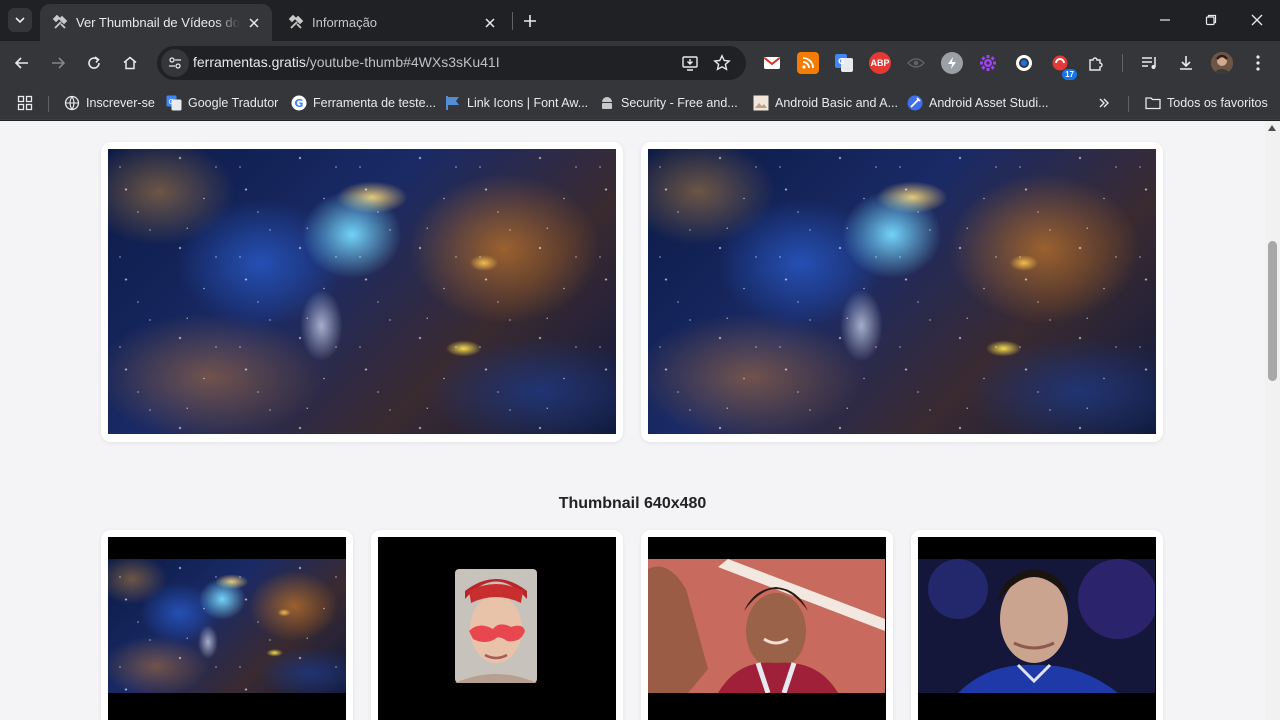 Image resolution: width=1280 pixels, height=720 pixels. What do you see at coordinates (512, 21) in the screenshot?
I see `tab-separator` at bounding box center [512, 21].